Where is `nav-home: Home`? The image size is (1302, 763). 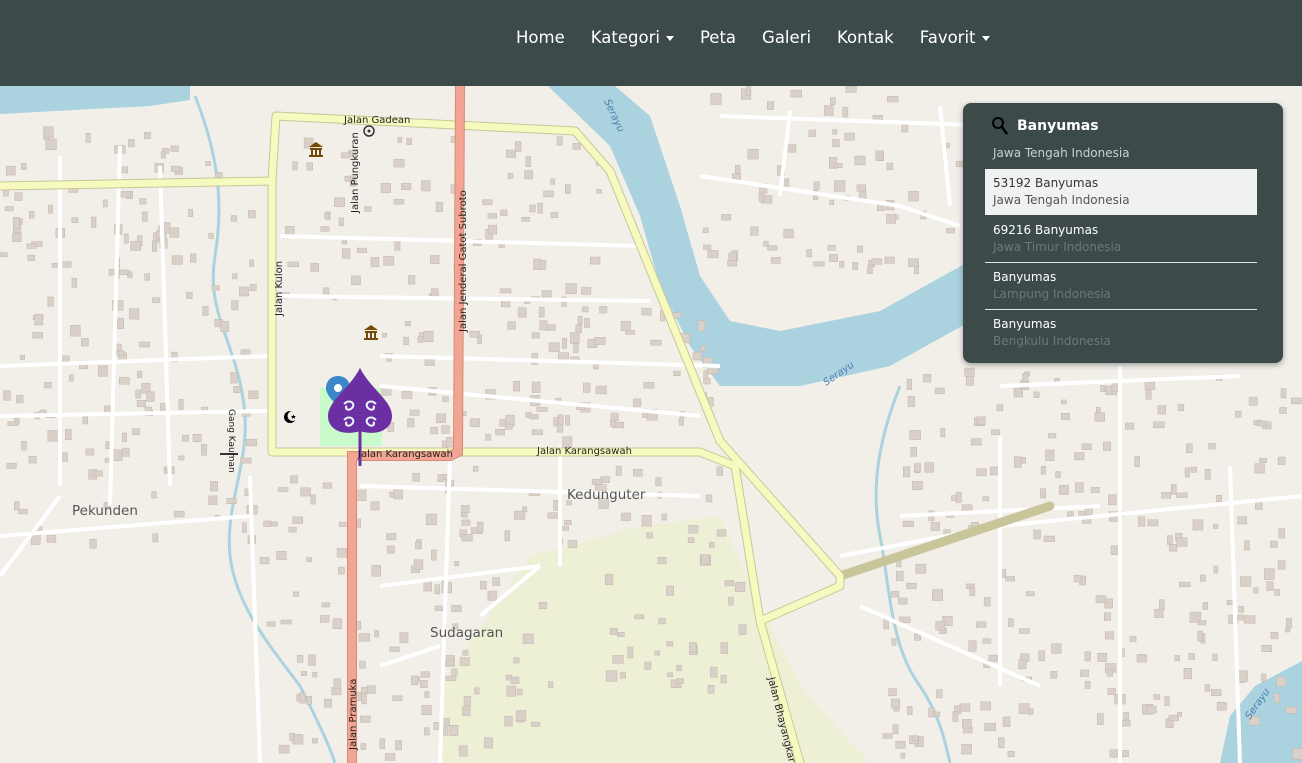 nav-home: Home is located at coordinates (540, 38).